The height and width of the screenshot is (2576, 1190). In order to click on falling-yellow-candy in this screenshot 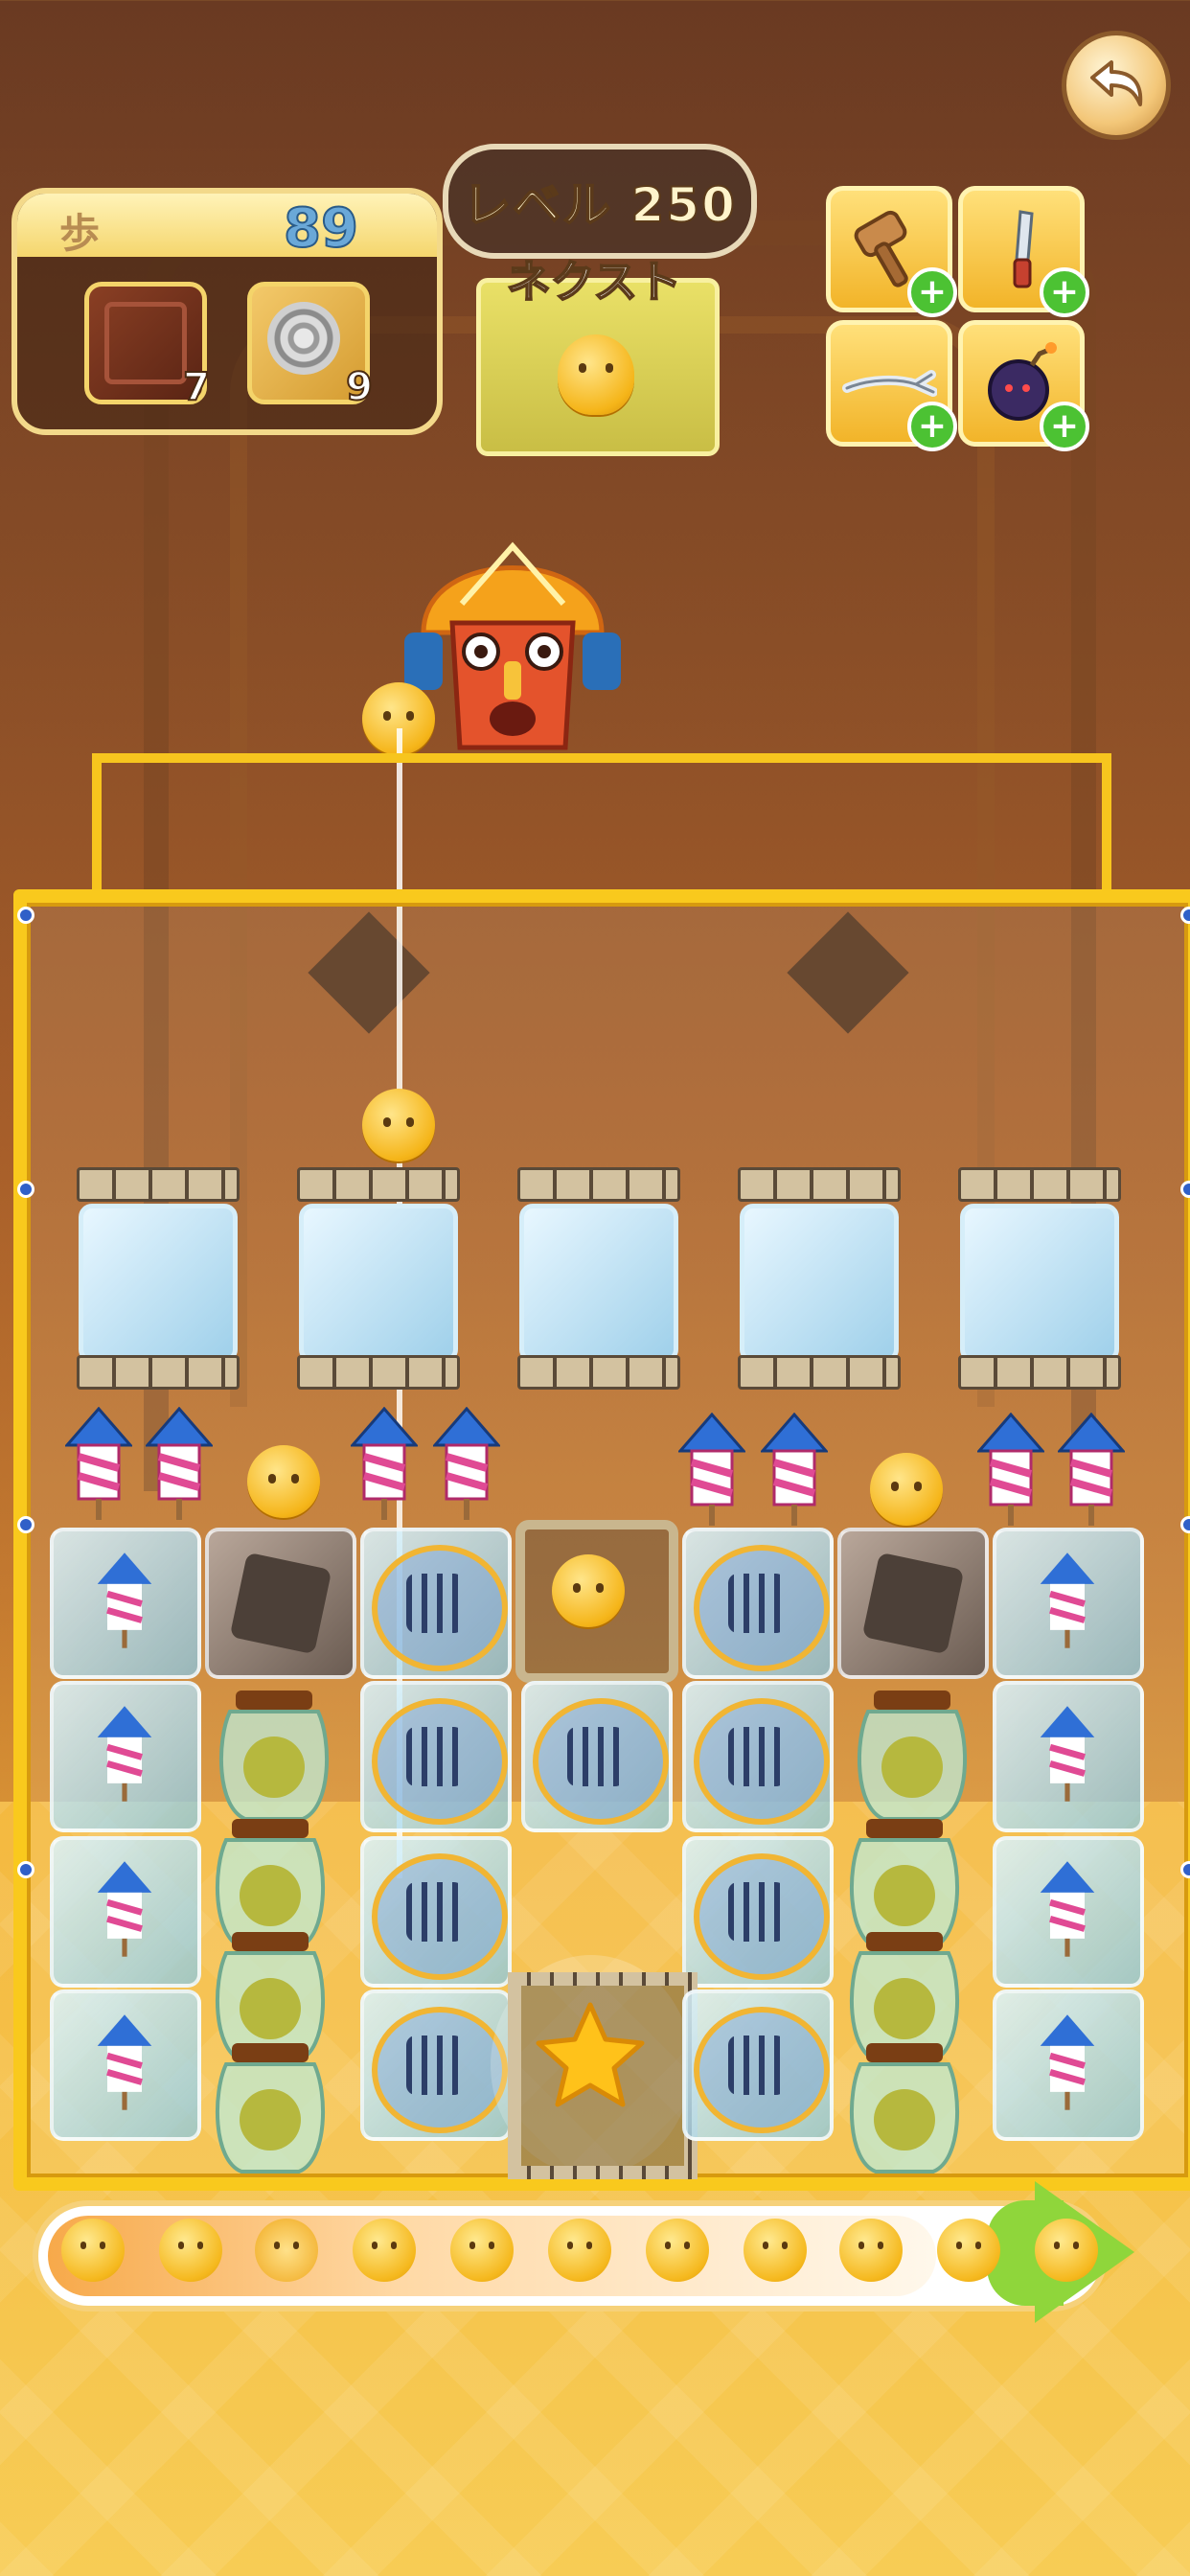, I will do `click(398, 1125)`.